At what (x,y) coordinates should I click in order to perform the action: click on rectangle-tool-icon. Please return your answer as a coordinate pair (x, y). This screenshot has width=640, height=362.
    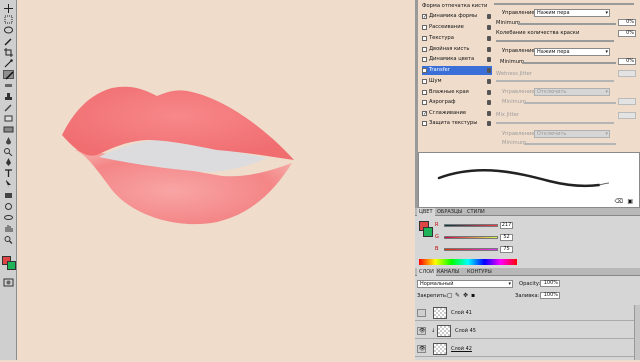
    Looking at the image, I should click on (8, 195).